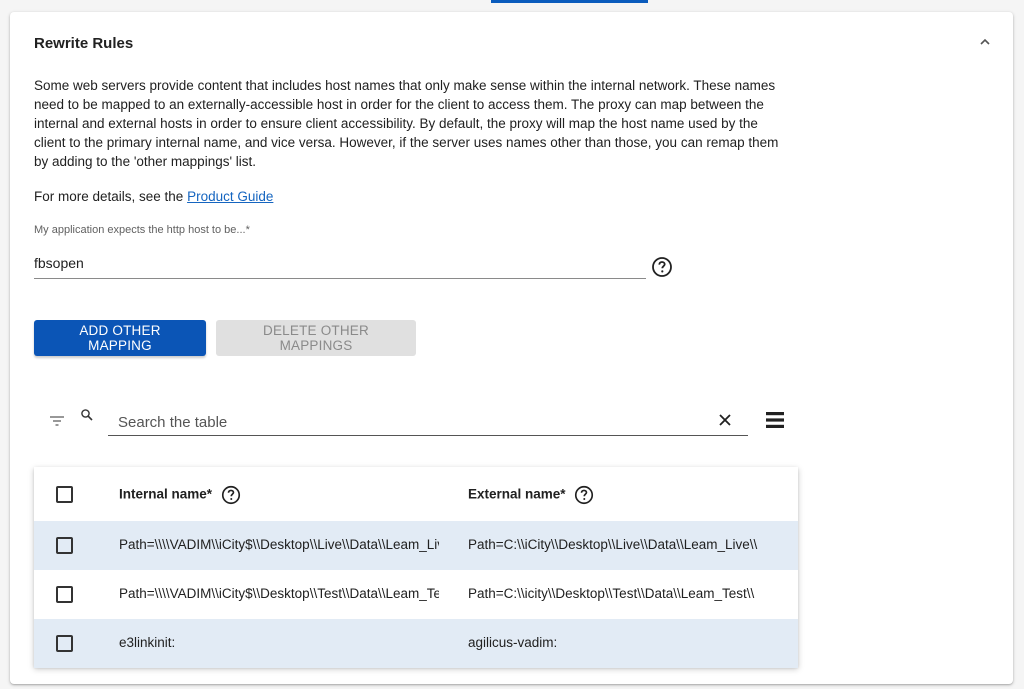 The height and width of the screenshot is (689, 1024). Describe the element at coordinates (517, 494) in the screenshot. I see `external-name-header-label: External name*` at that location.